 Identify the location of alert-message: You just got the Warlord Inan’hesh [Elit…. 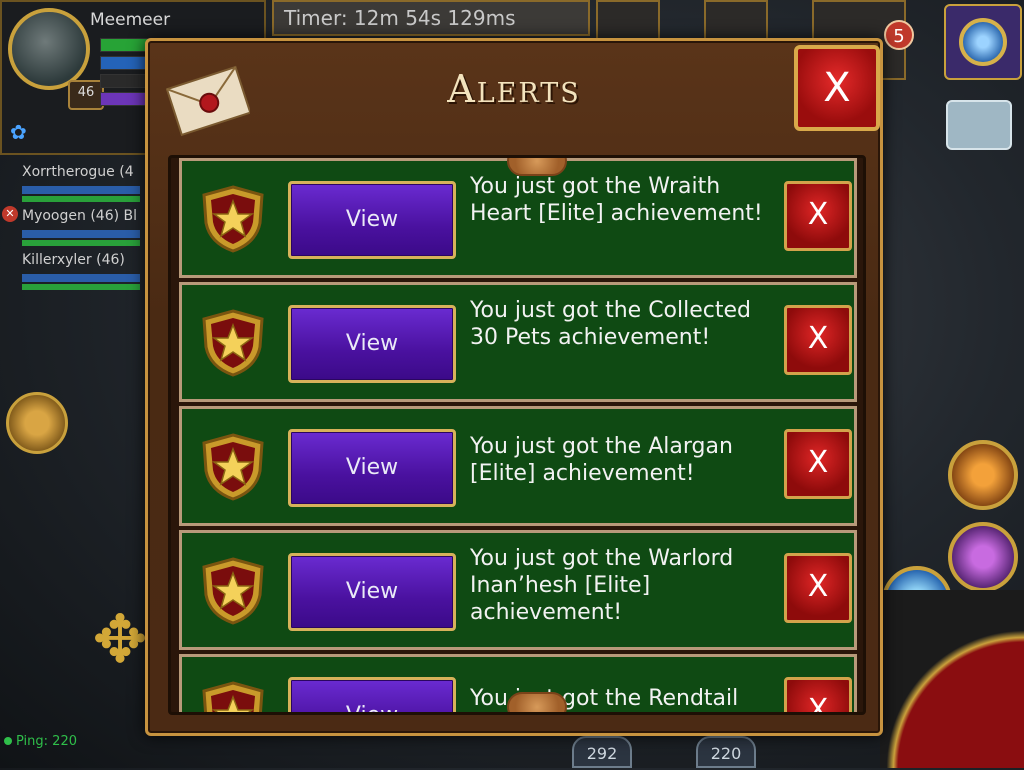
(602, 585).